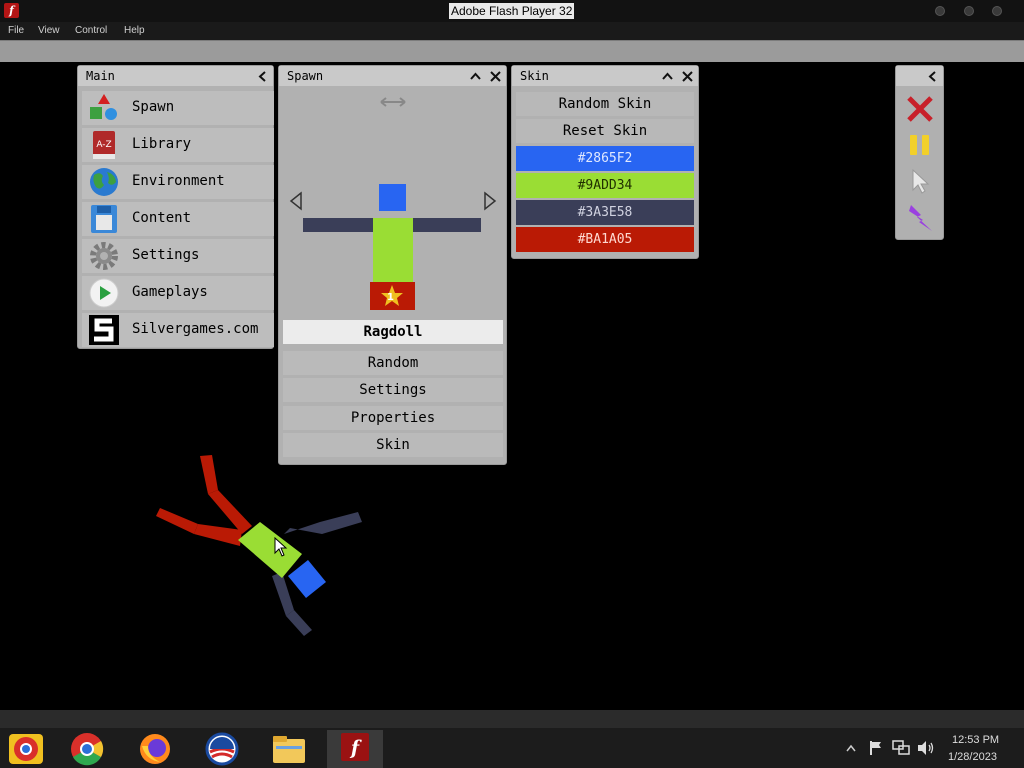 This screenshot has width=1024, height=768. What do you see at coordinates (534, 76) in the screenshot?
I see `skin-panel-title: Skin` at bounding box center [534, 76].